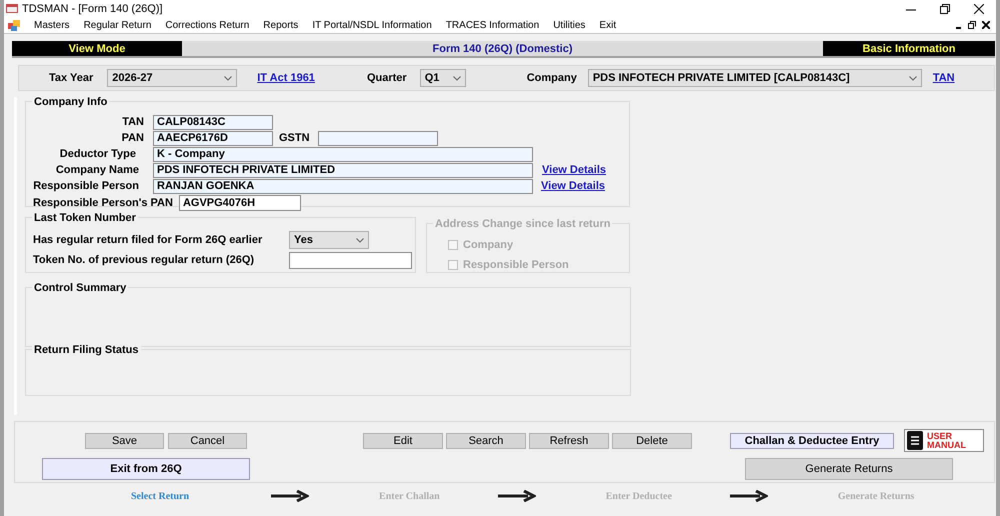 The width and height of the screenshot is (1000, 516). I want to click on field-label: PAN, so click(132, 138).